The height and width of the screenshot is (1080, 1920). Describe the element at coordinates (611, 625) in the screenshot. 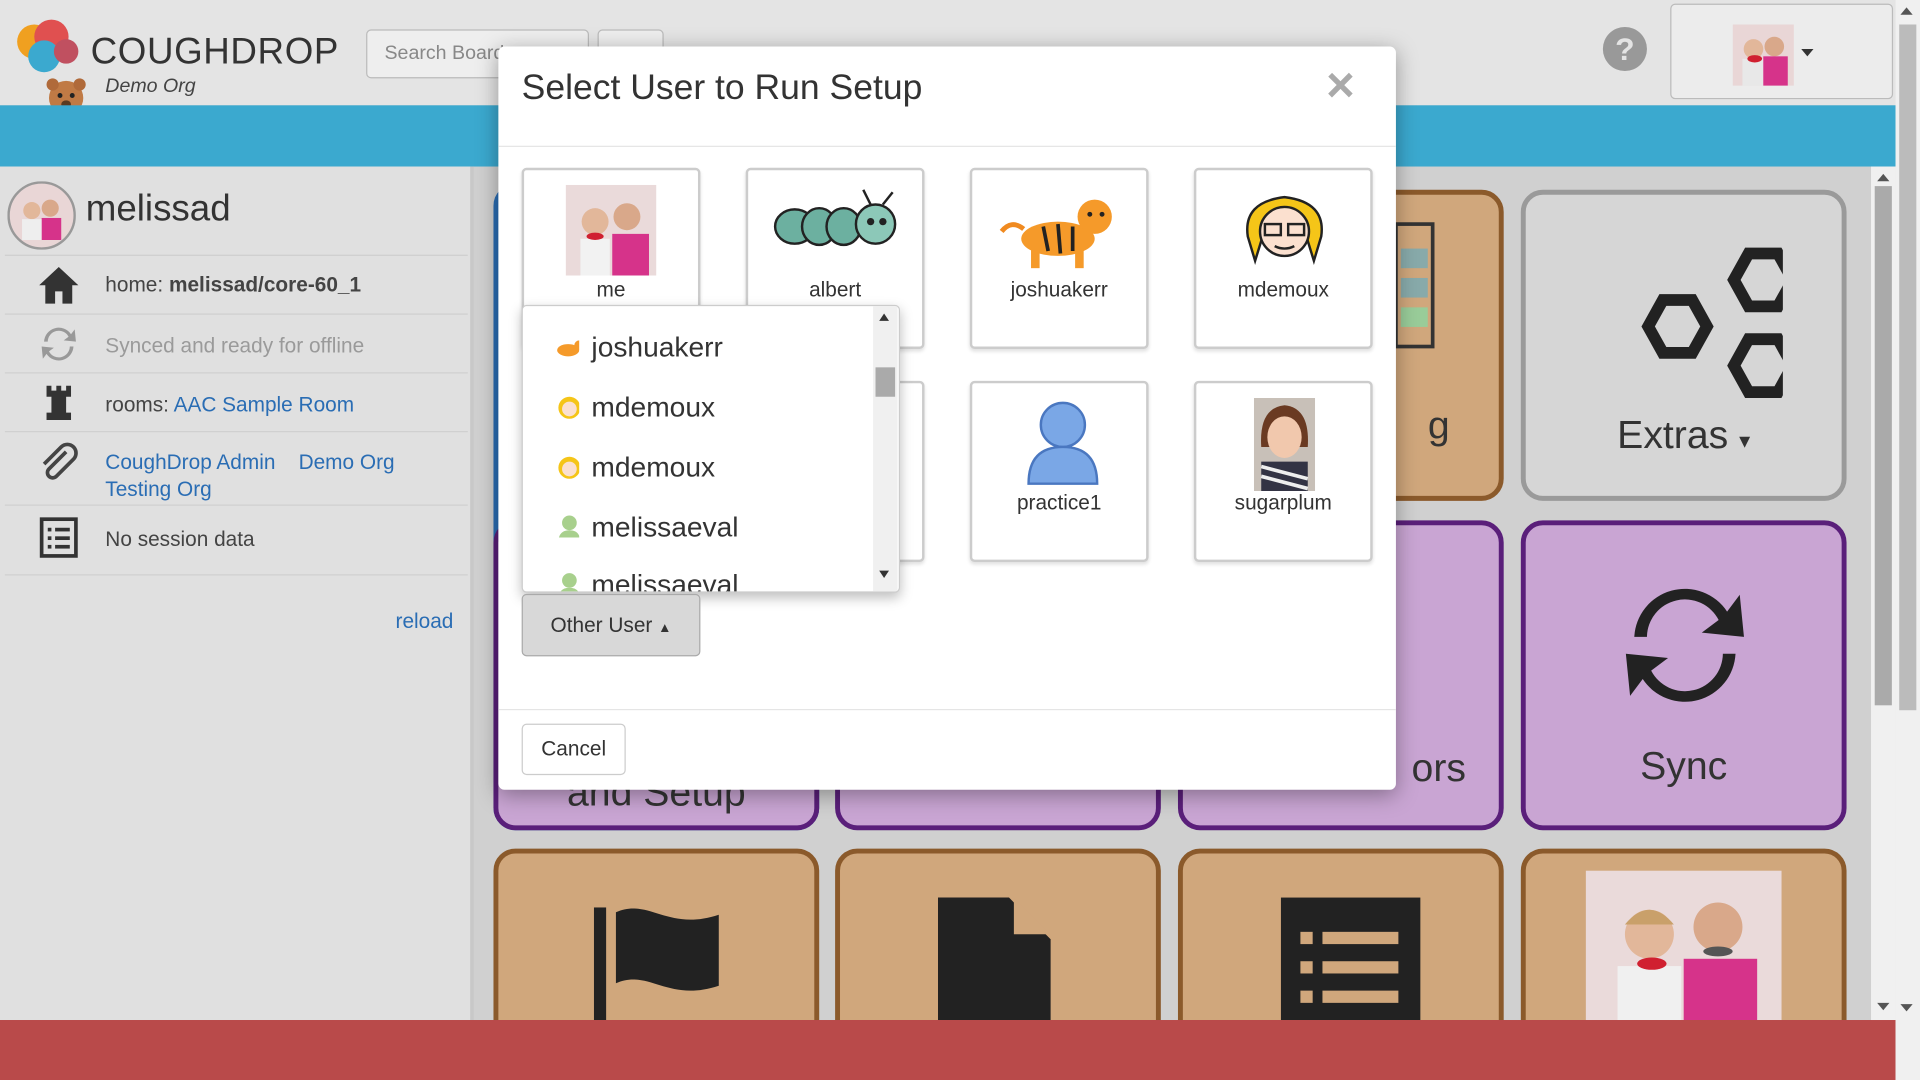

I see `other-user-button: Other User ▲` at that location.